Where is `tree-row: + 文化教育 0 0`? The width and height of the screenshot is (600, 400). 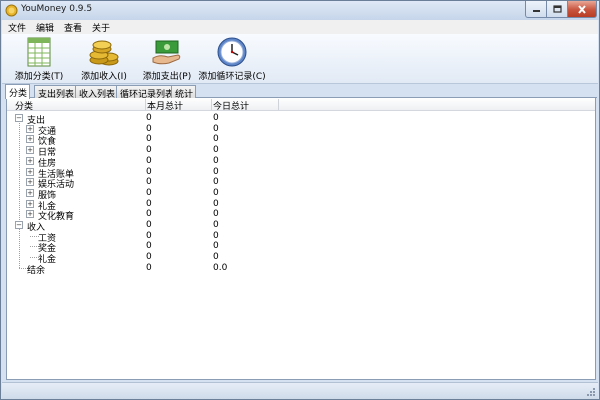 tree-row: + 文化教育 0 0 is located at coordinates (301, 215).